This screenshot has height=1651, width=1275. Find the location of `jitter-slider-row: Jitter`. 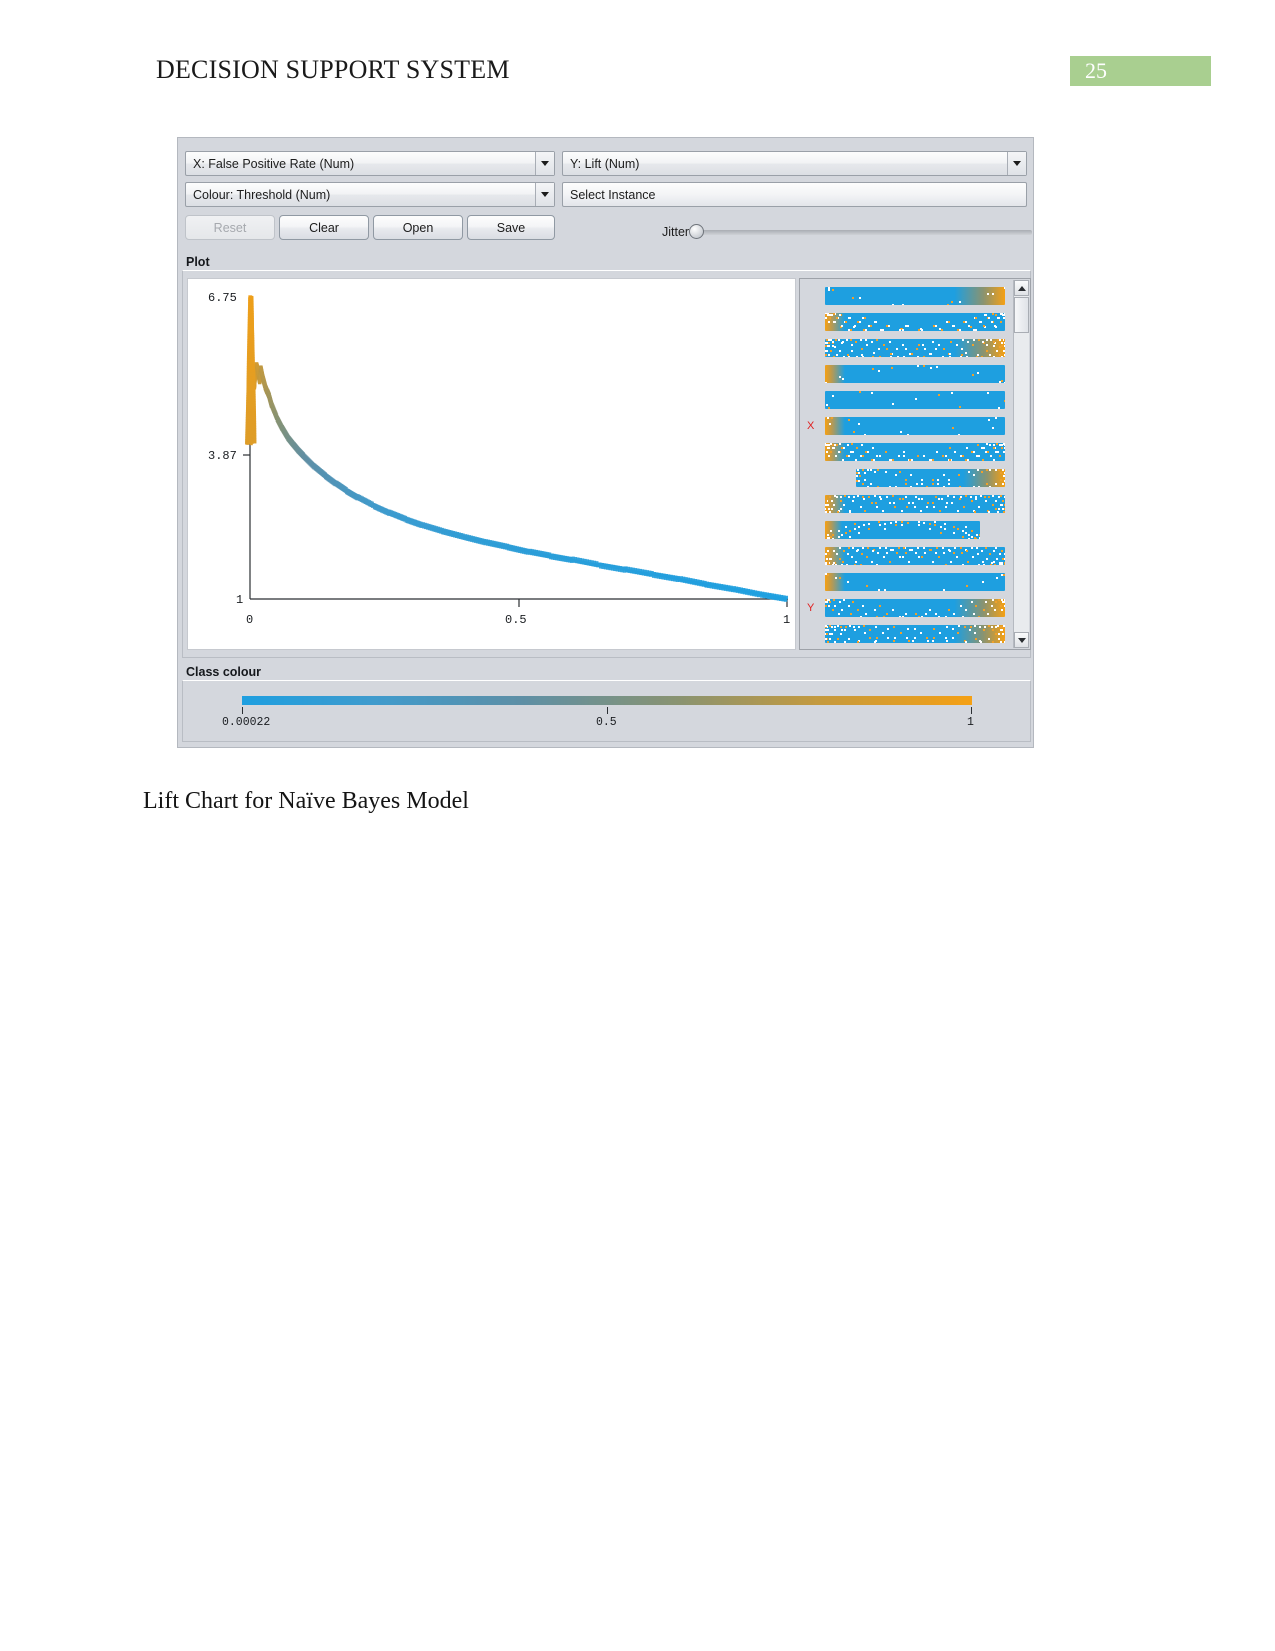

jitter-slider-row: Jitter is located at coordinates (847, 232).